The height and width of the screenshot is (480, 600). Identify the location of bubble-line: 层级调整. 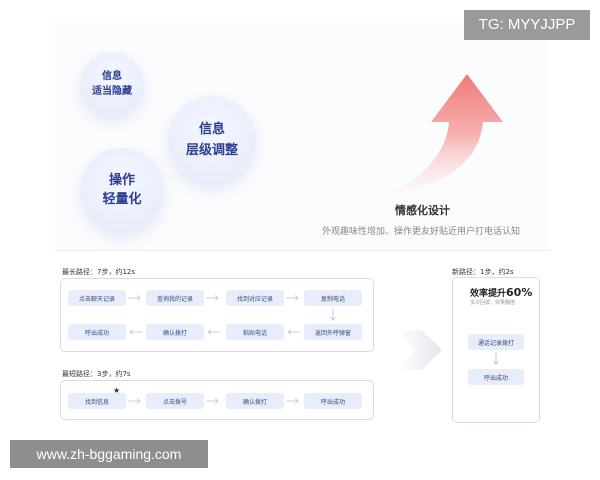
(211, 150).